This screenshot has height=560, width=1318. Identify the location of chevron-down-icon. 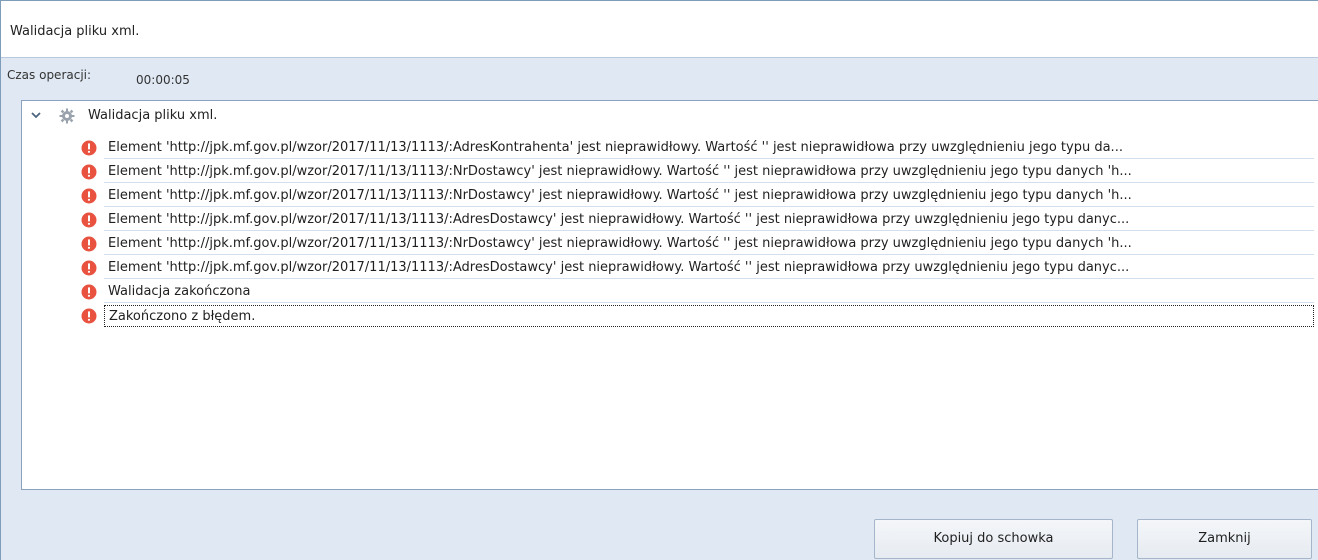
(36, 115).